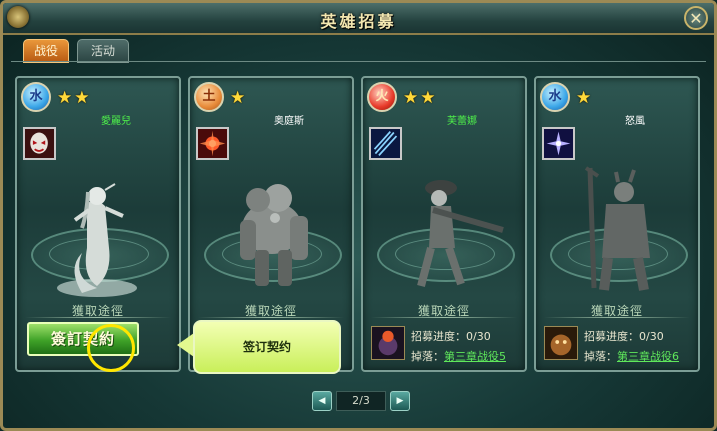 The height and width of the screenshot is (431, 717). I want to click on drop-source: 掉落：第三章战役6, so click(631, 356).